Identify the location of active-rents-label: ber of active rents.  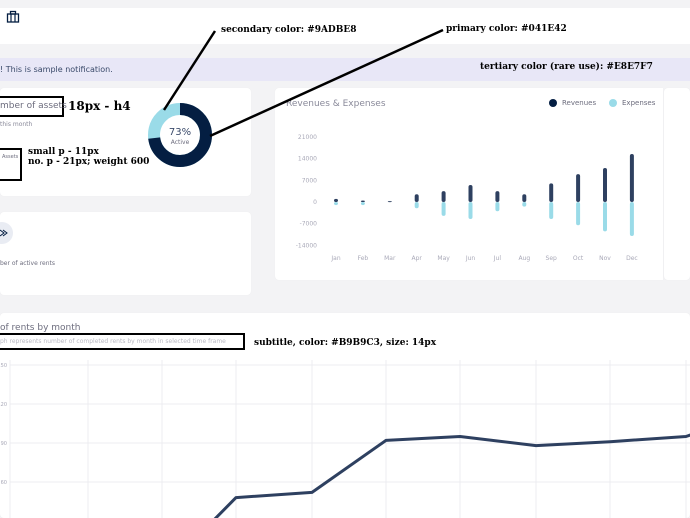
(28, 263).